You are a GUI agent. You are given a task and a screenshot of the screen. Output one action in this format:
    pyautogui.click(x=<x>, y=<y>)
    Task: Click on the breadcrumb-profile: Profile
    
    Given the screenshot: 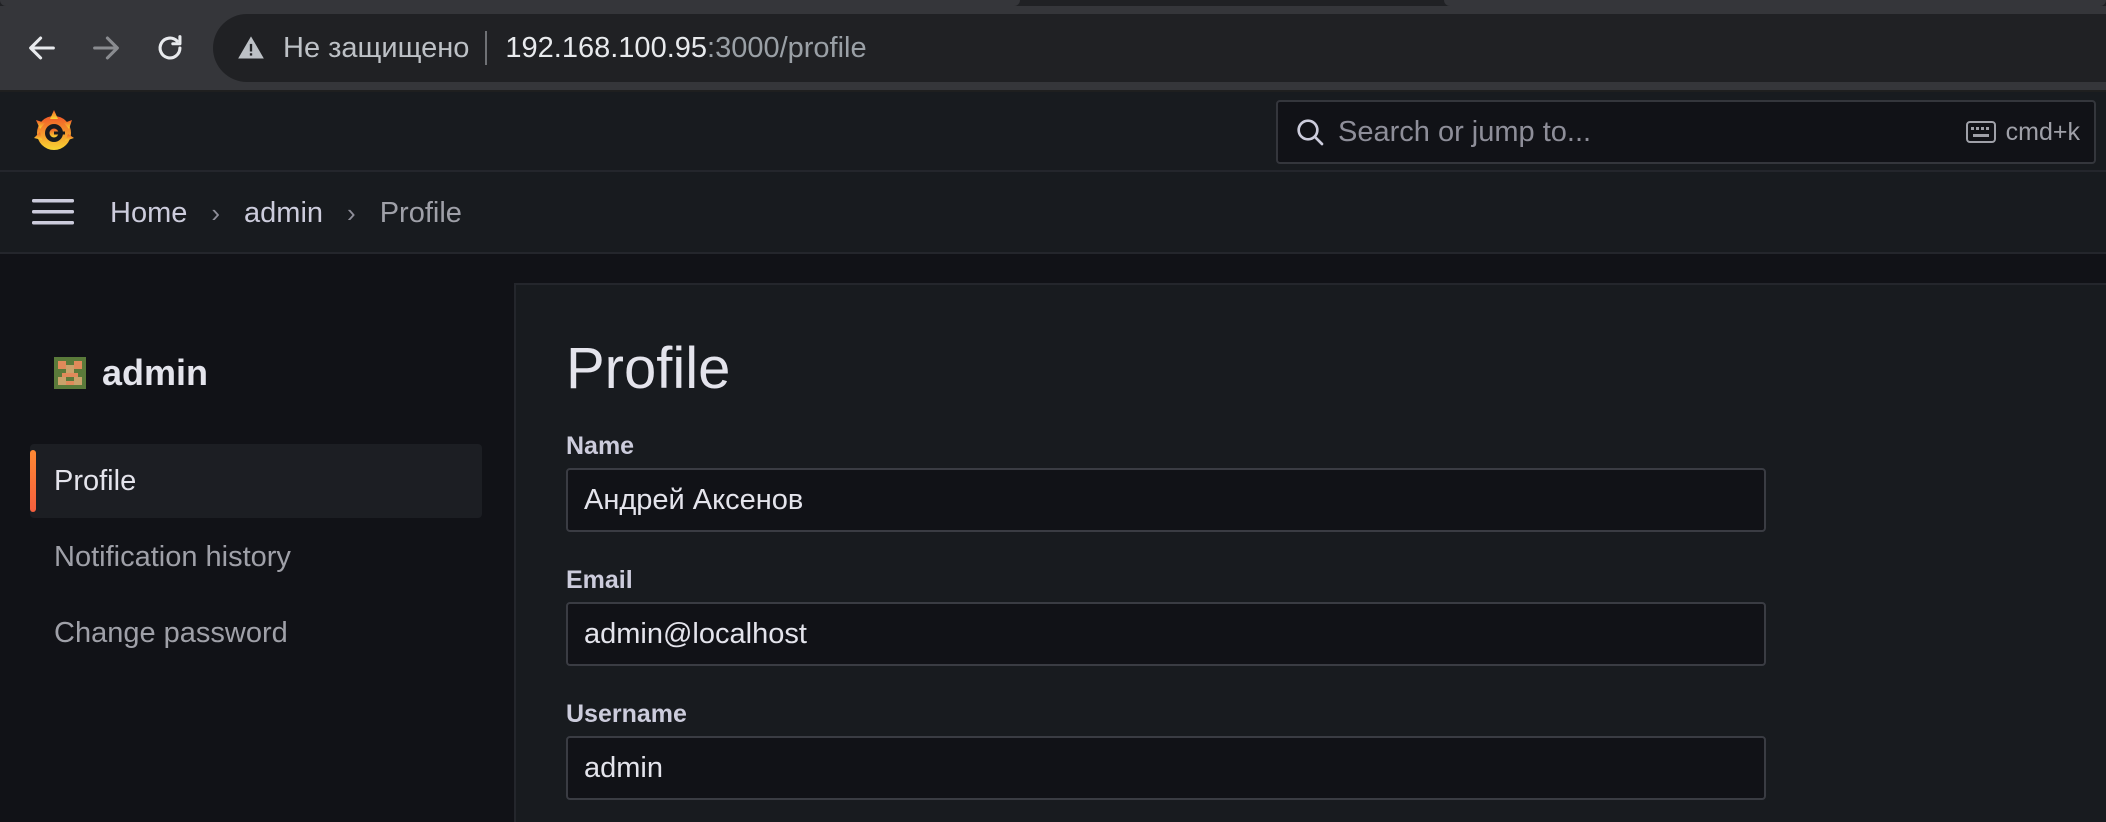 What is the action you would take?
    pyautogui.click(x=420, y=212)
    